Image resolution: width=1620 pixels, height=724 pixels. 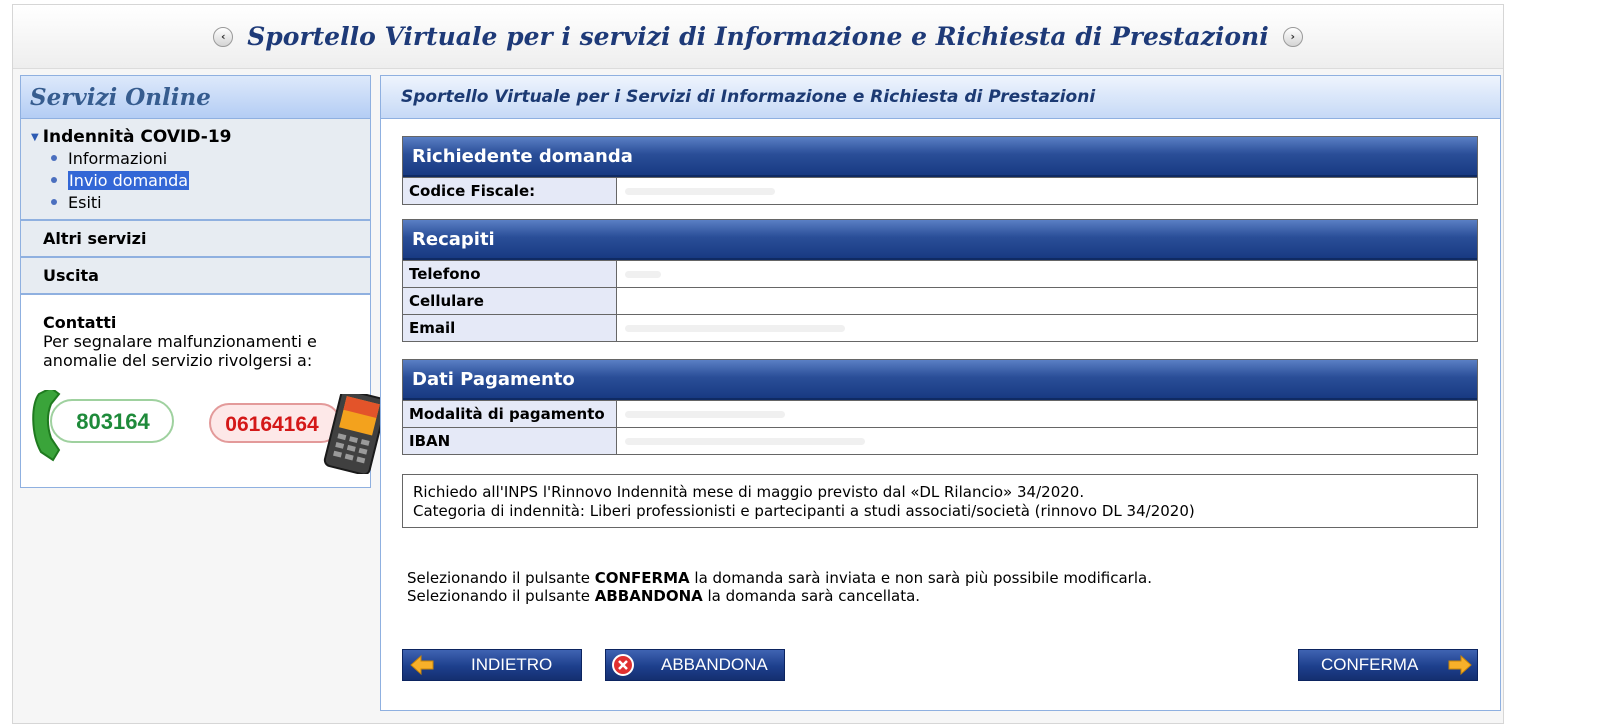 What do you see at coordinates (85, 202) in the screenshot?
I see `sidebar-item-label: Esiti` at bounding box center [85, 202].